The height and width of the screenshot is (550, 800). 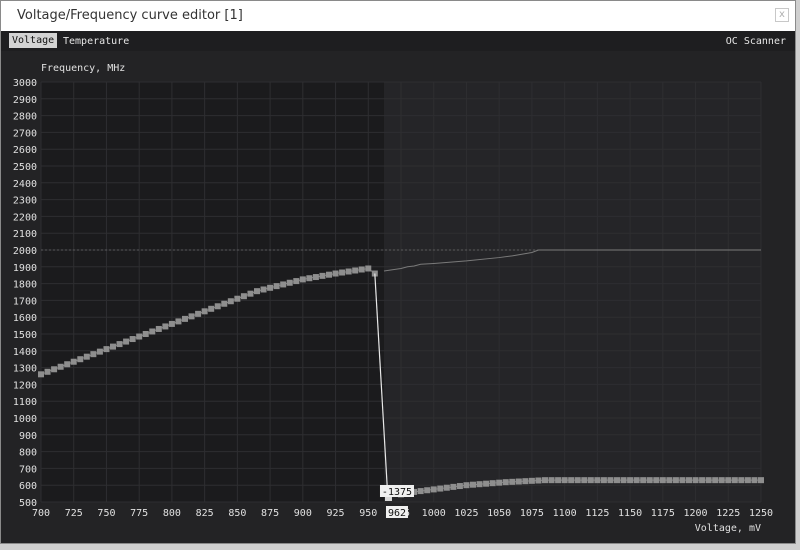 What do you see at coordinates (398, 16) in the screenshot?
I see `title-bar: Voltage/Frequency curve editor [1] x` at bounding box center [398, 16].